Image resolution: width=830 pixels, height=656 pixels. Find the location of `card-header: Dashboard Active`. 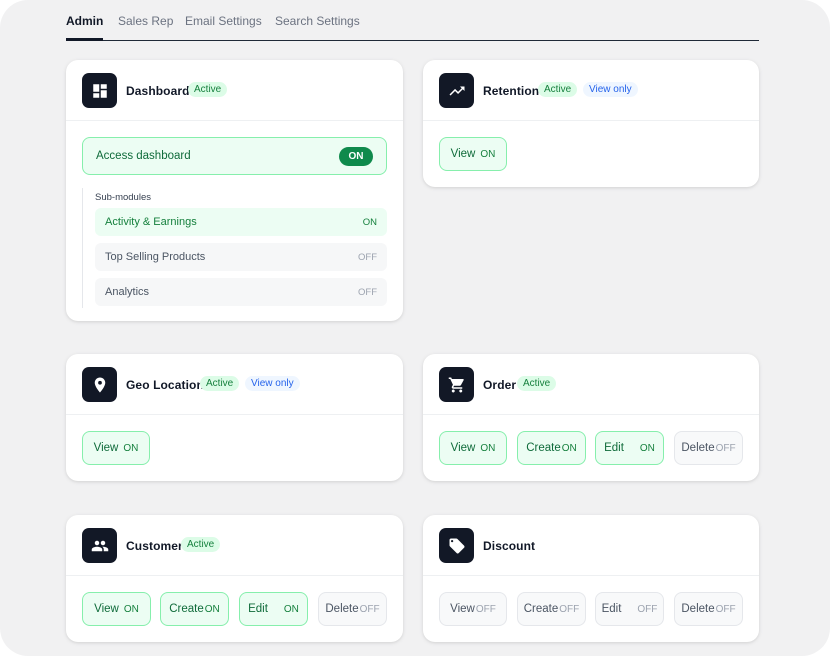

card-header: Dashboard Active is located at coordinates (234, 90).